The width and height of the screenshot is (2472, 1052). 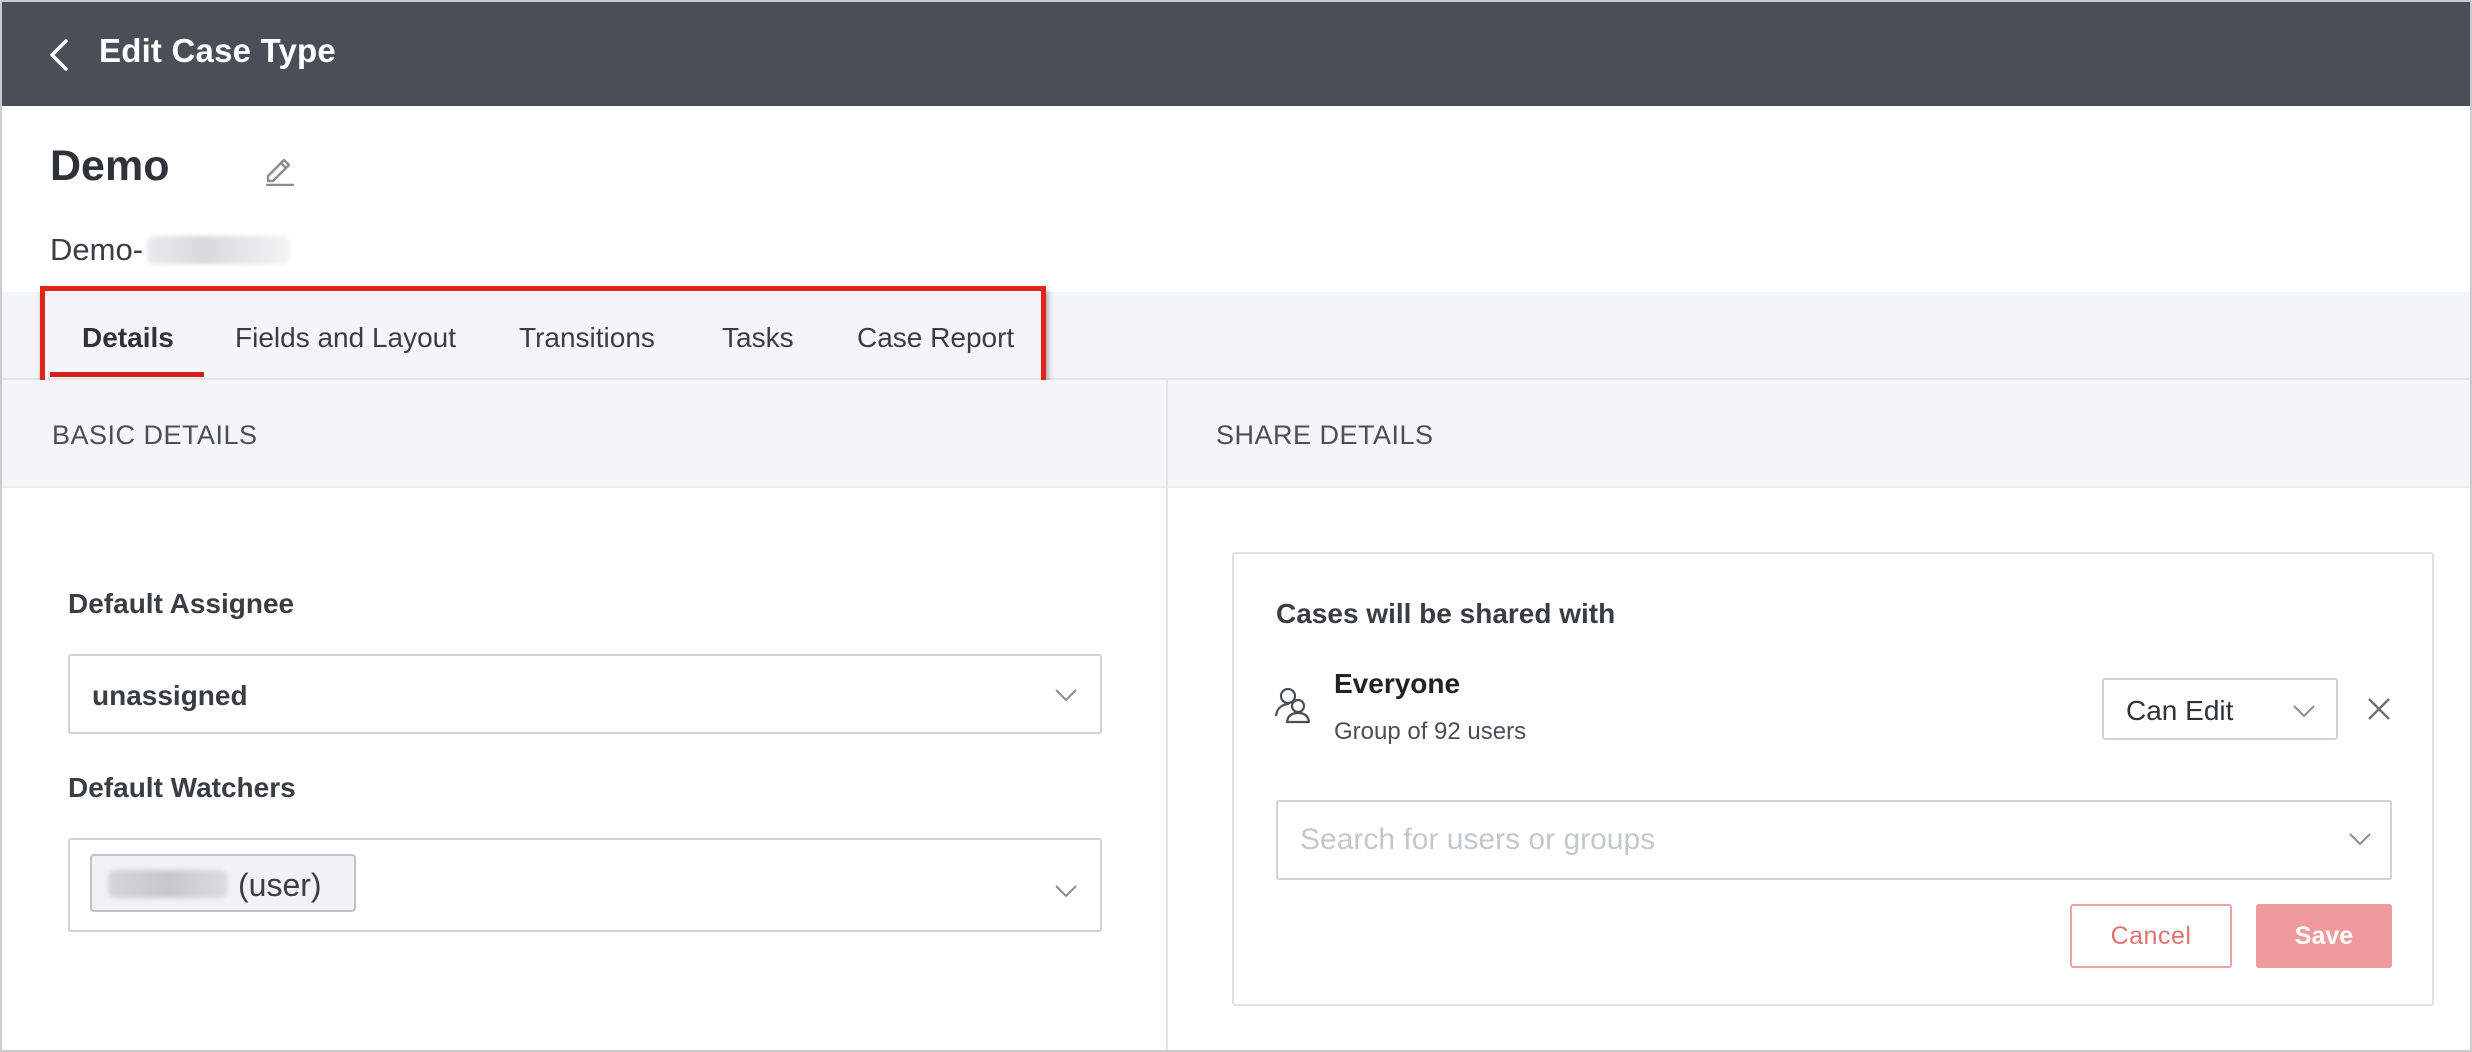 I want to click on permission-select: Can Edit, so click(x=2220, y=709).